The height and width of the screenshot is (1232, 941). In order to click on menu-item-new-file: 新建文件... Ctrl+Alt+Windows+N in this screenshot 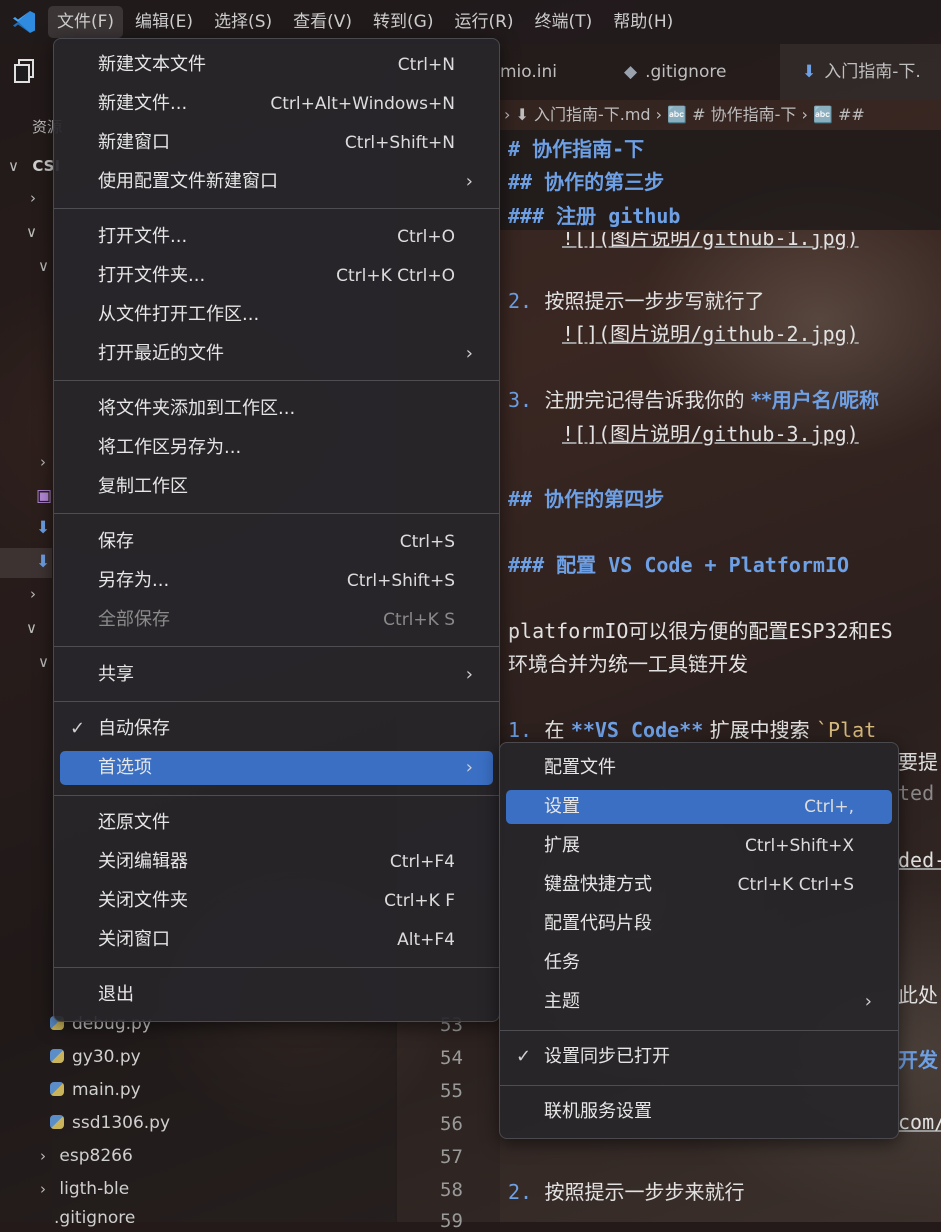, I will do `click(276, 104)`.